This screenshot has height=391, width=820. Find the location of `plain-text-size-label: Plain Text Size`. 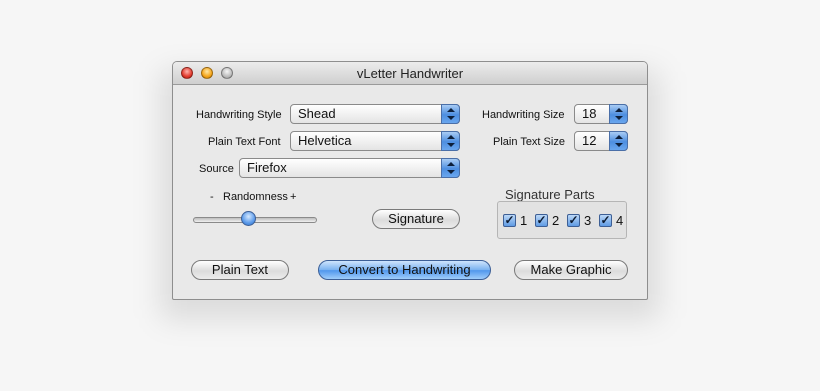

plain-text-size-label: Plain Text Size is located at coordinates (529, 142).